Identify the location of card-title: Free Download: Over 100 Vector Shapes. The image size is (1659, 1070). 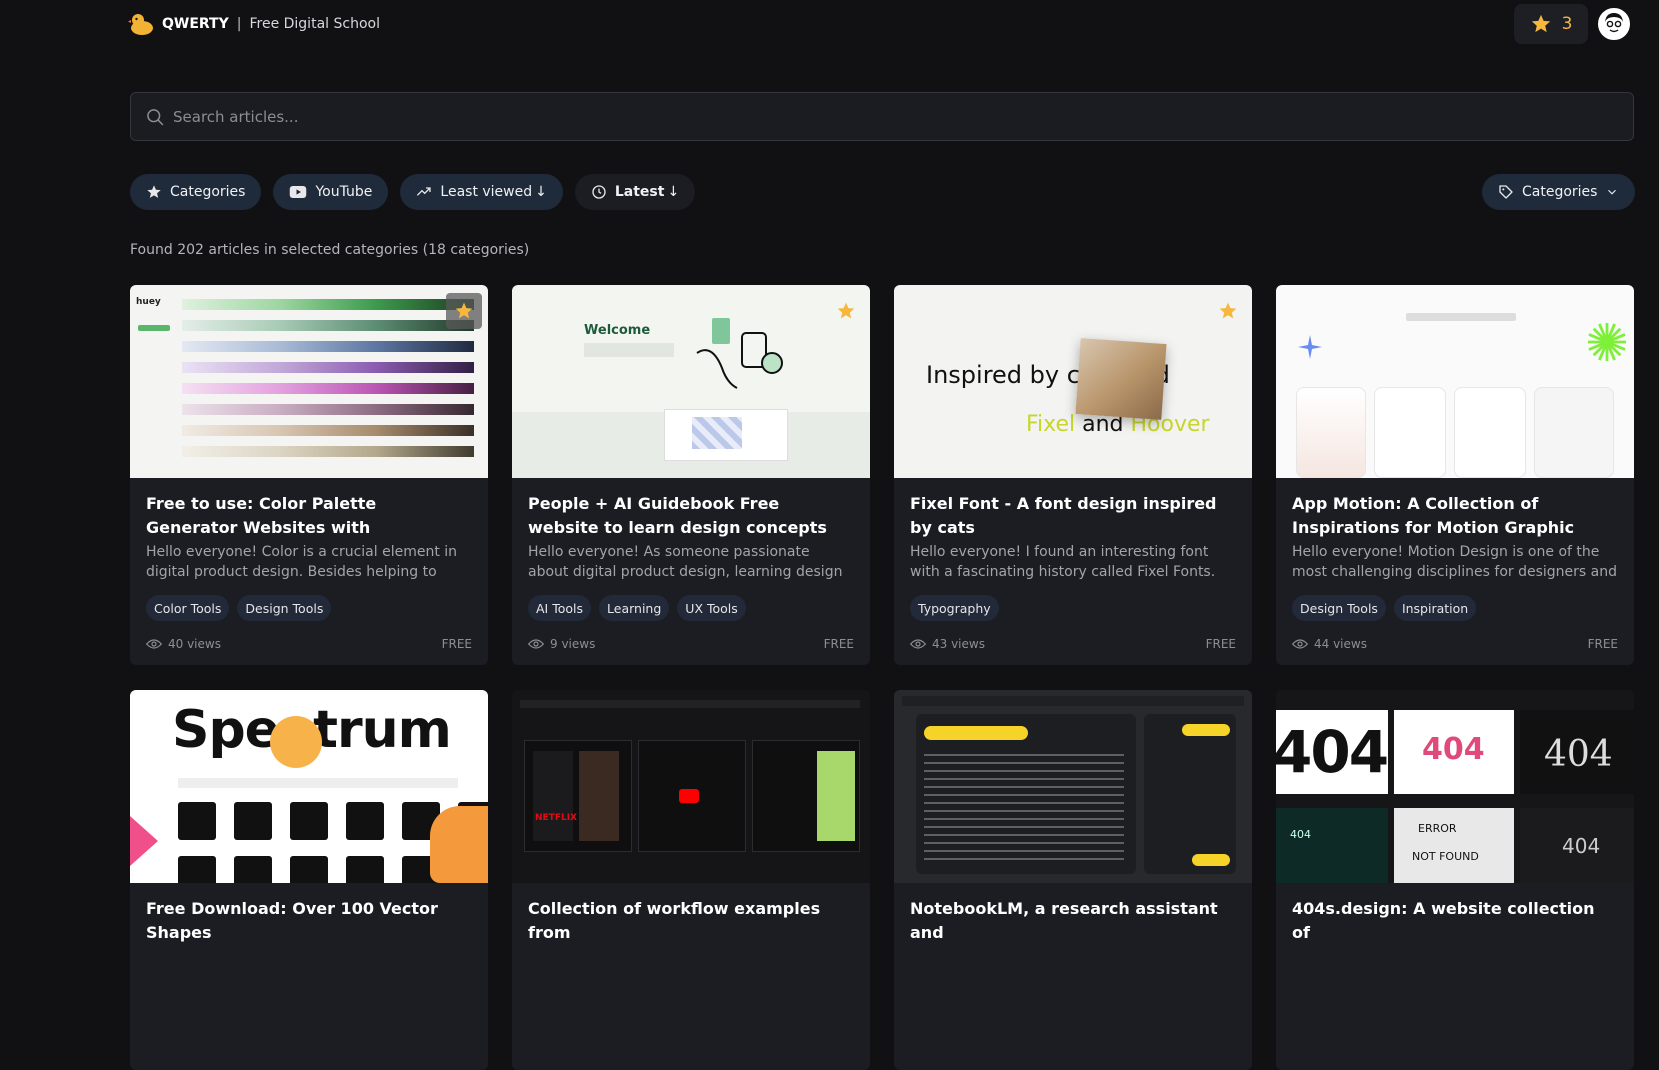
(292, 920).